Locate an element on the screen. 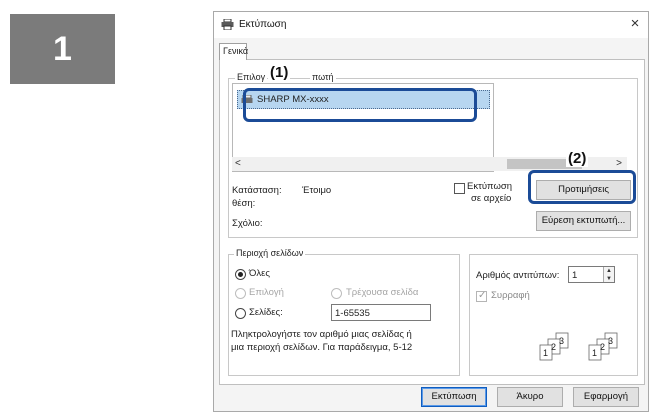  help-text-line1: Πληκτρολογήστε τον αριθμό μιας σελίδας ή is located at coordinates (321, 334).